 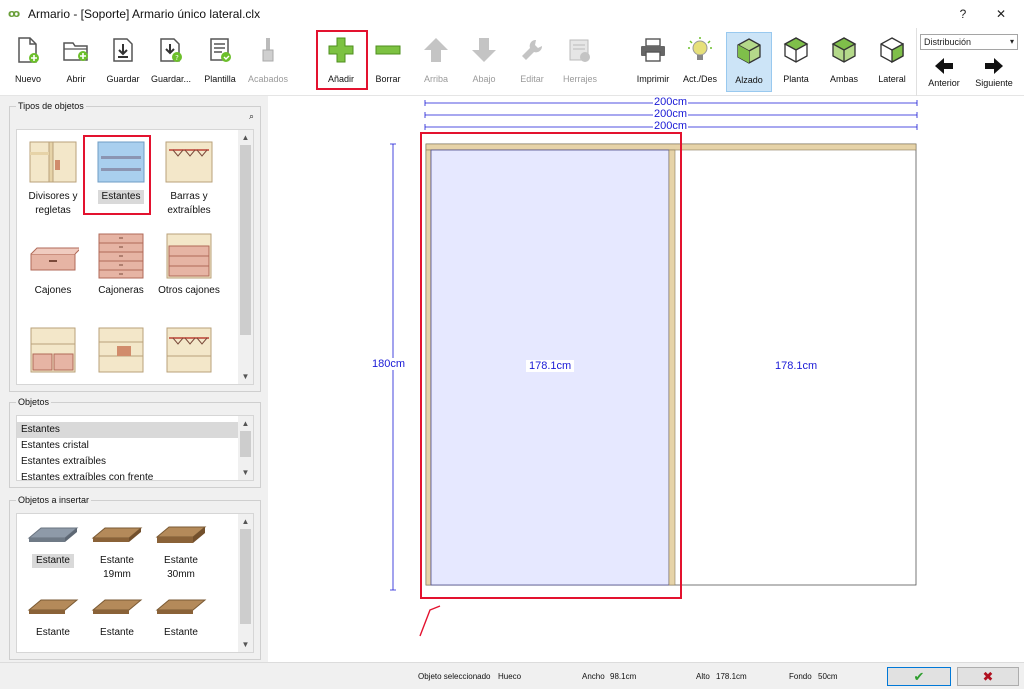 I want to click on side-view-button: Lateral, so click(x=892, y=62).